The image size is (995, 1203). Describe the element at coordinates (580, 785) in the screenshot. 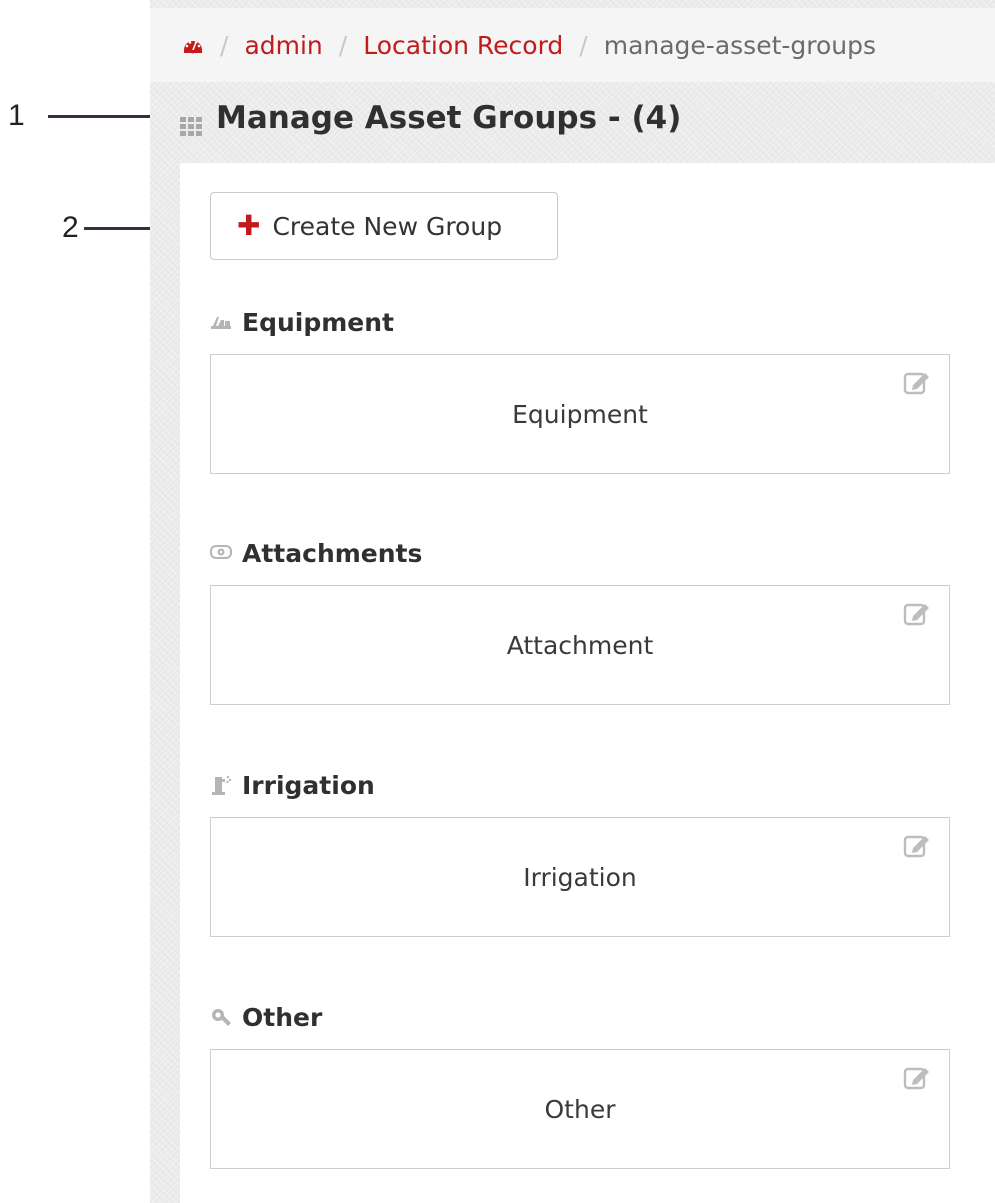

I see `group-header: Irrigation` at that location.